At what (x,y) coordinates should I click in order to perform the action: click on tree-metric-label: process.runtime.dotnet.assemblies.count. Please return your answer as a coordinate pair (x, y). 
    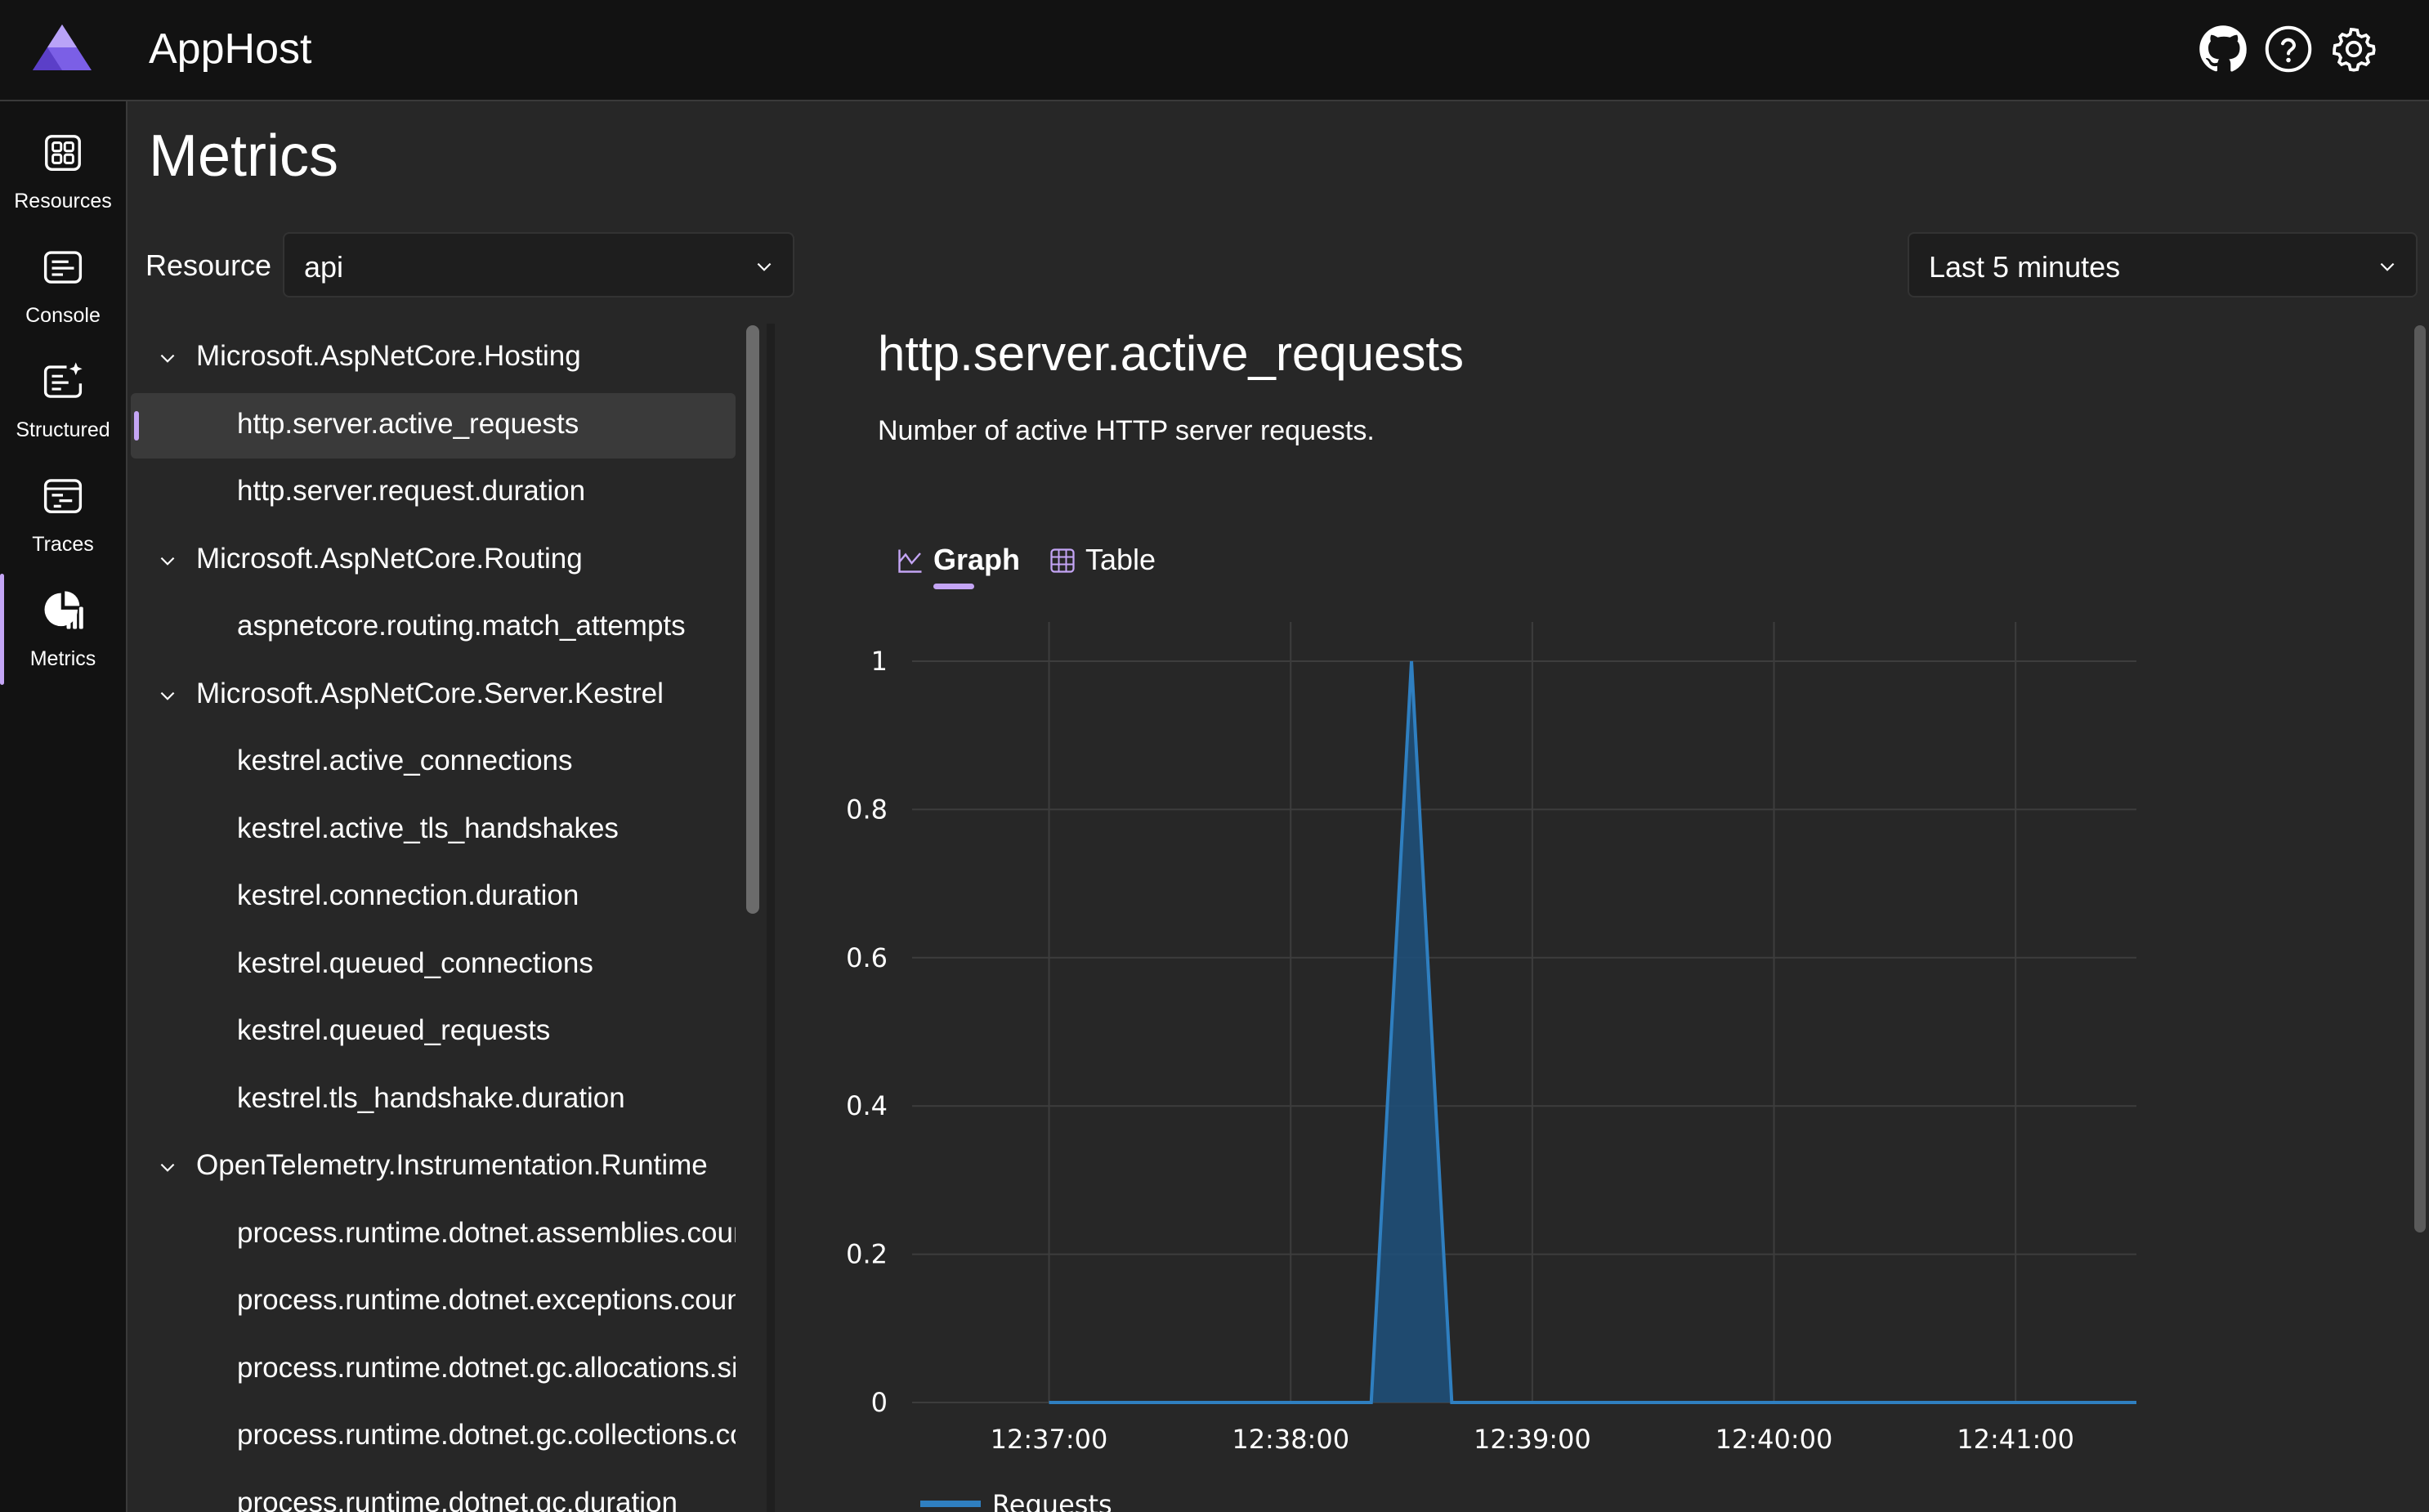
    Looking at the image, I should click on (487, 1232).